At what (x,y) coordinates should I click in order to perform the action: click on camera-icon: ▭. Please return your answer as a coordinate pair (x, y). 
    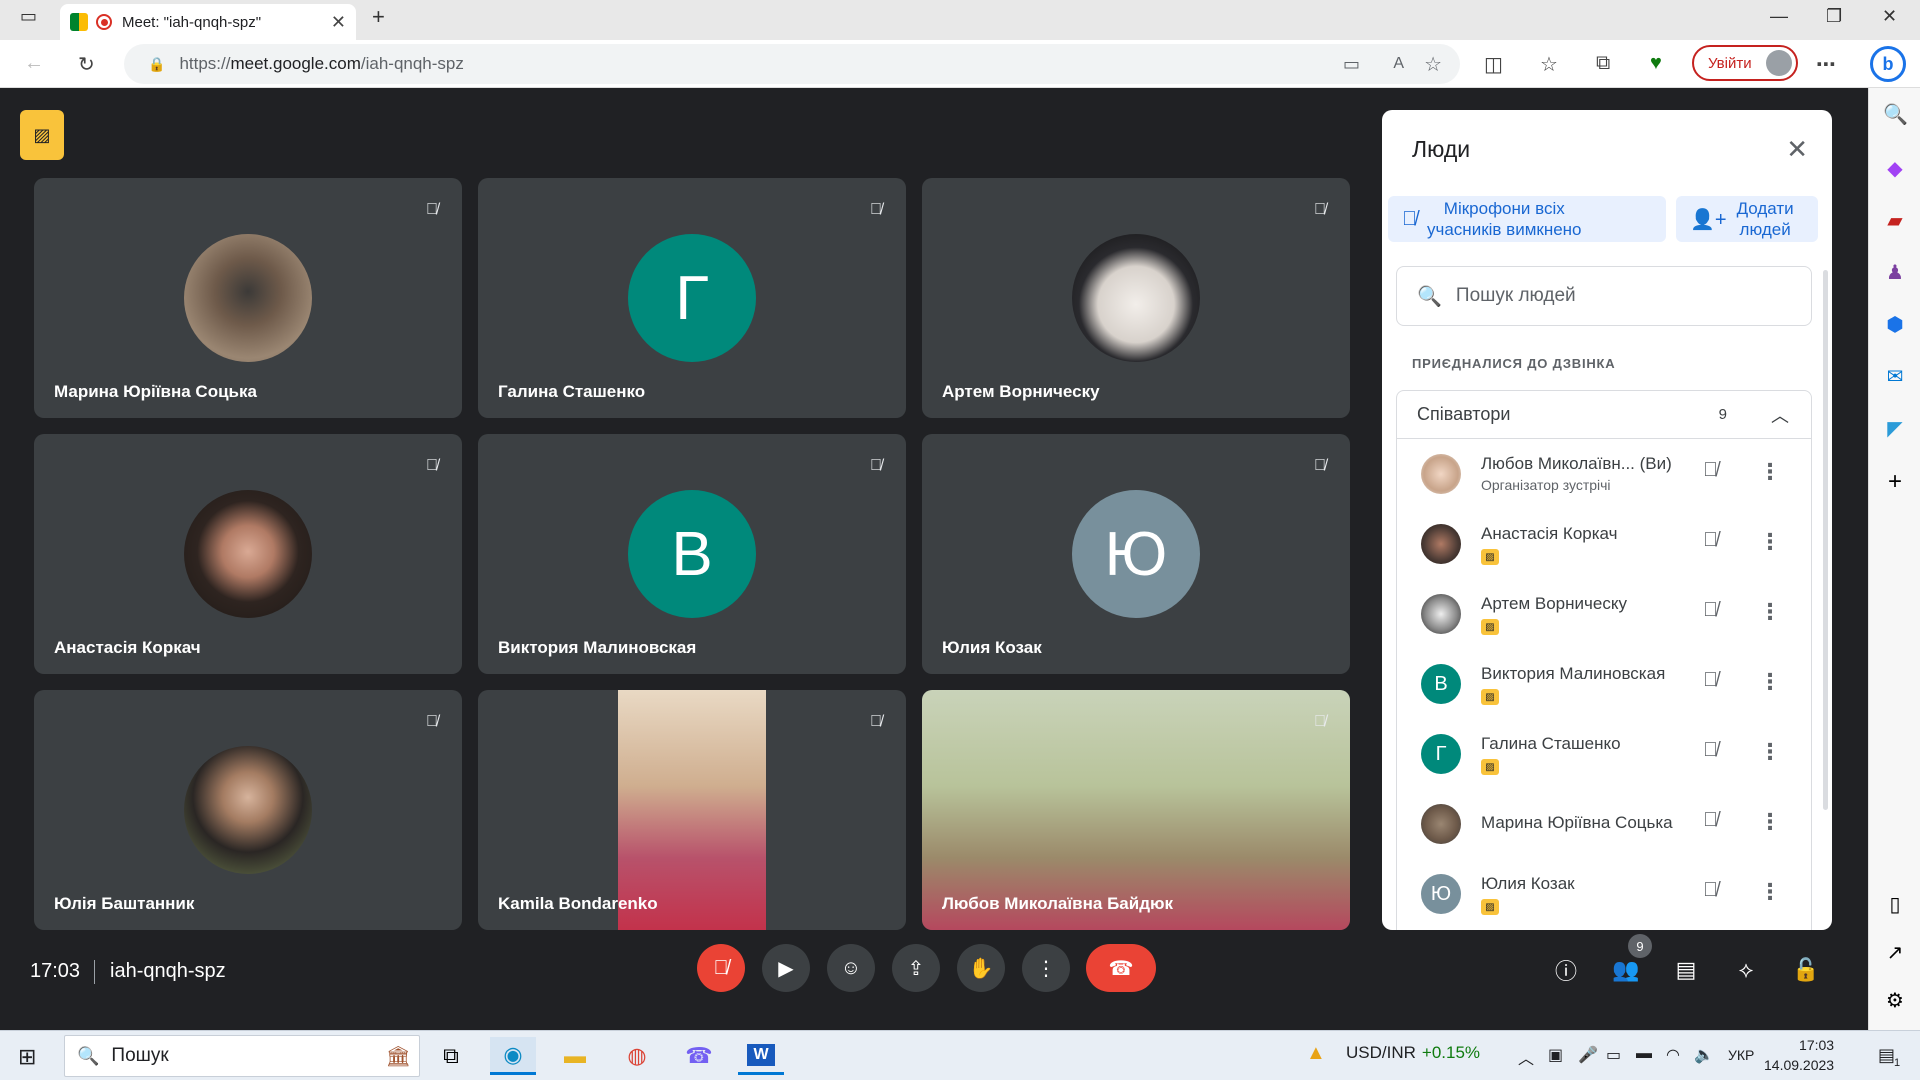
    Looking at the image, I should click on (1351, 64).